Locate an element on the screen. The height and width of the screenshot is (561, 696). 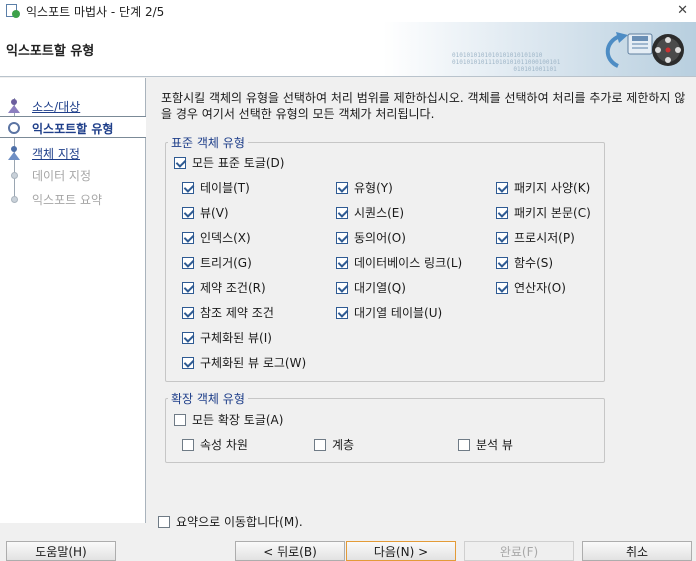
checkbox-analytic-view: 분석 뷰 is located at coordinates (485, 444).